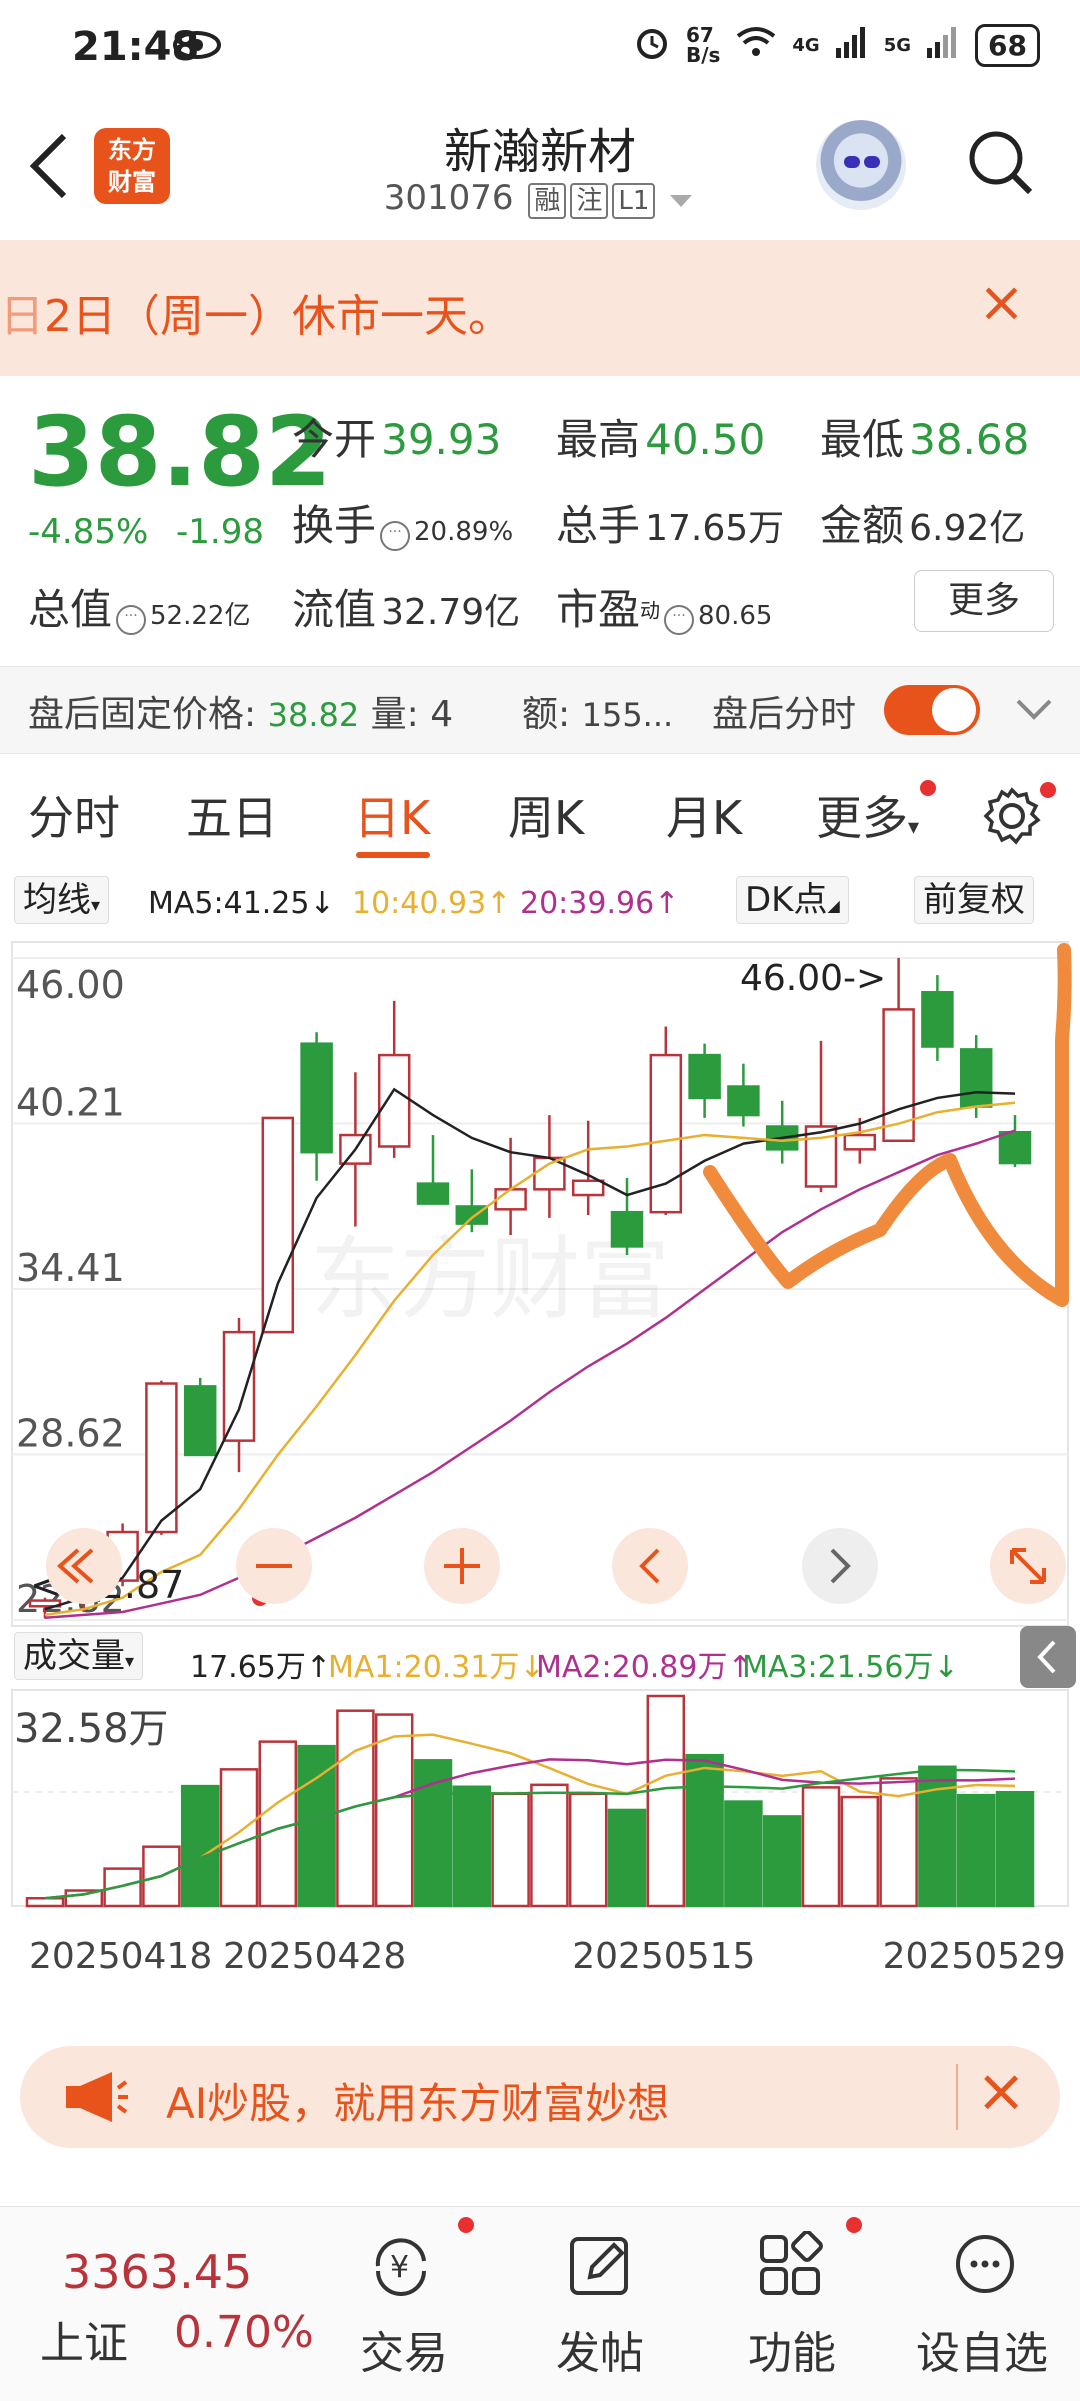 This screenshot has width=1080, height=2401. Describe the element at coordinates (661, 439) in the screenshot. I see `high-field: 最高 40.50` at that location.